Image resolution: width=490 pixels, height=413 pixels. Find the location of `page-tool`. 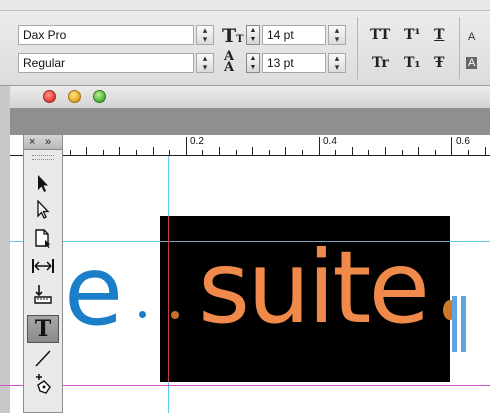

page-tool is located at coordinates (43, 238).